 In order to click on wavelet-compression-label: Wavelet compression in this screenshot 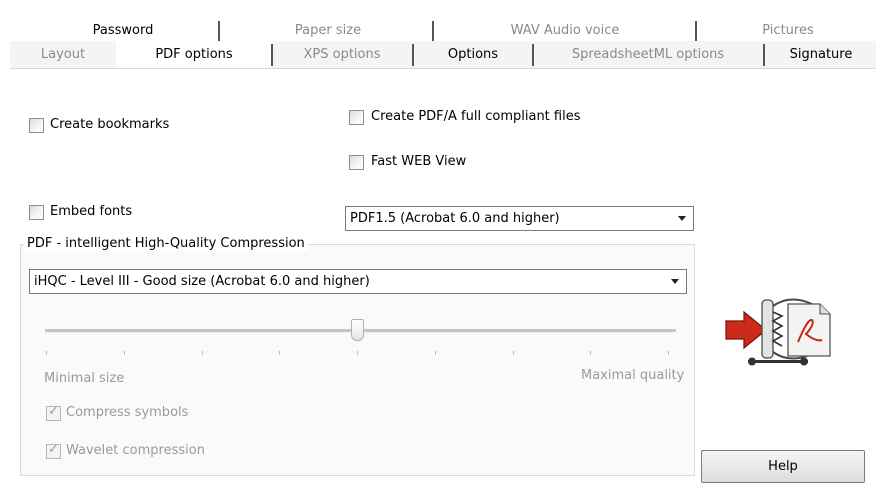, I will do `click(135, 450)`.